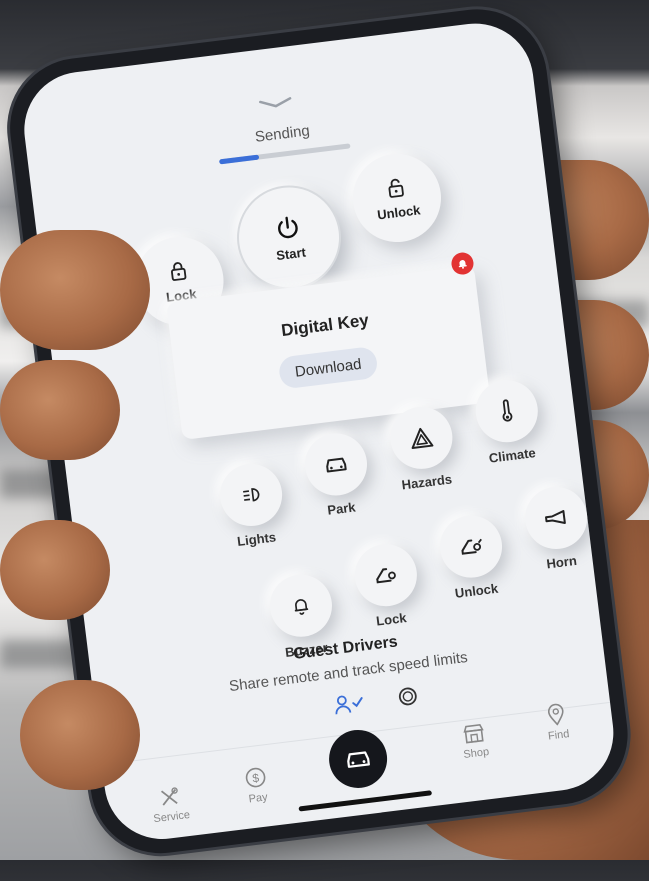 Image resolution: width=649 pixels, height=881 pixels. I want to click on door-lock-label: Lock, so click(391, 619).